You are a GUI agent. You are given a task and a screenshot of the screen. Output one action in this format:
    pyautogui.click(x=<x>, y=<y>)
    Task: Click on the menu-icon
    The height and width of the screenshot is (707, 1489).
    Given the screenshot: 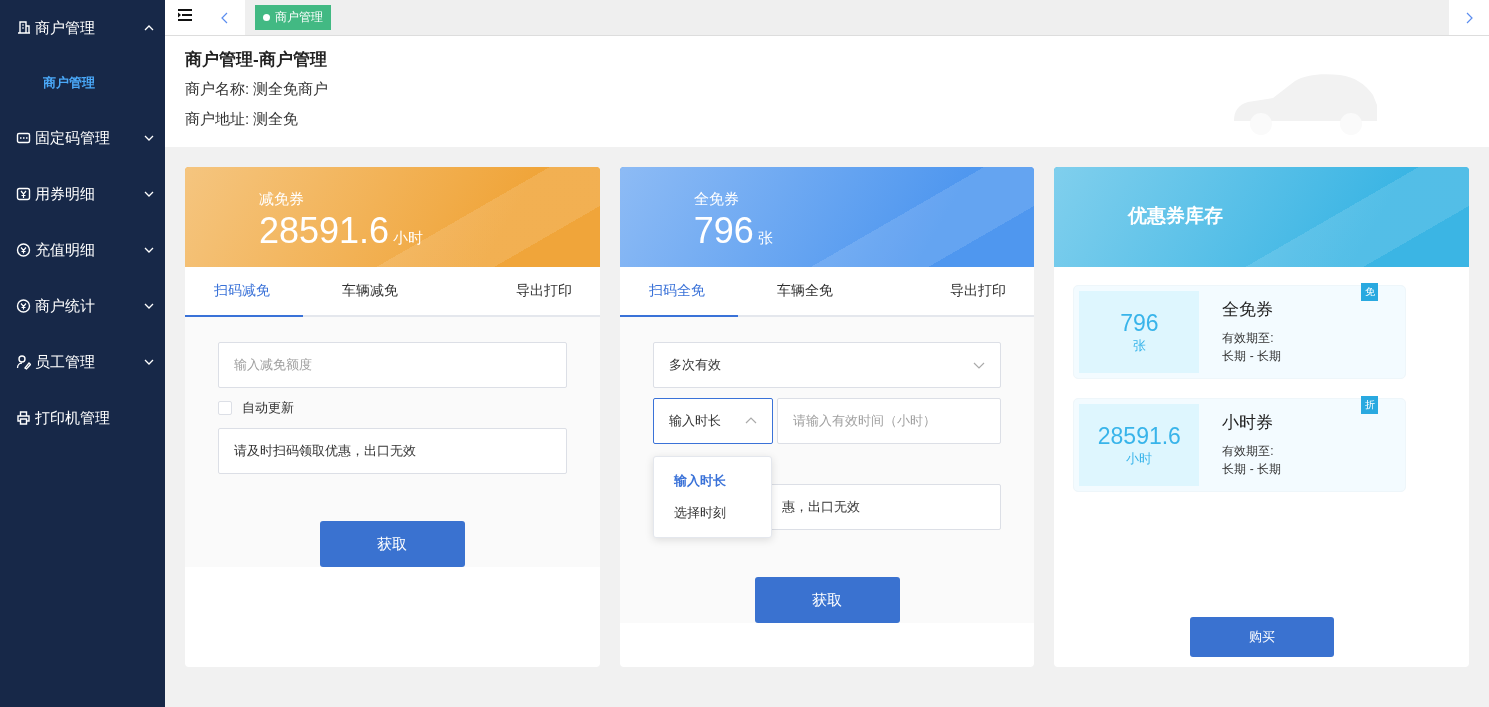 What is the action you would take?
    pyautogui.click(x=185, y=14)
    